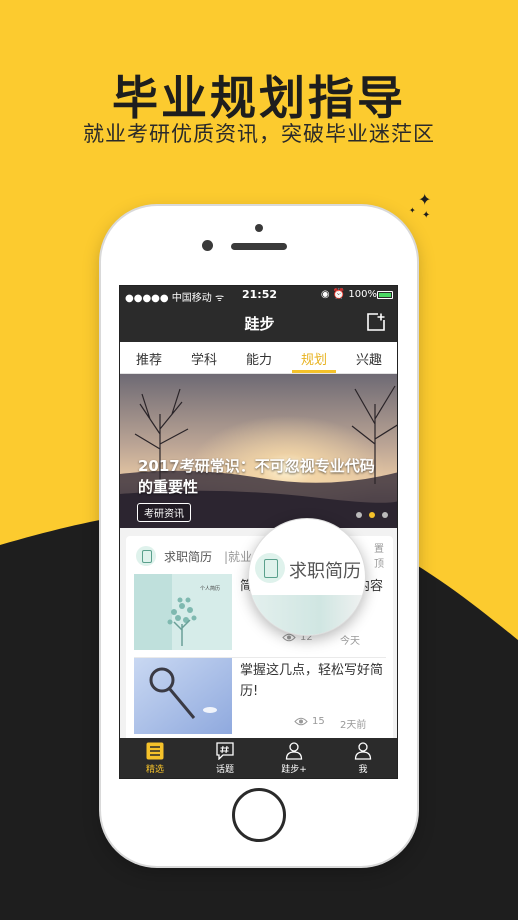 The width and height of the screenshot is (518, 920). I want to click on zoom-magnifier: 求职简历, so click(307, 577).